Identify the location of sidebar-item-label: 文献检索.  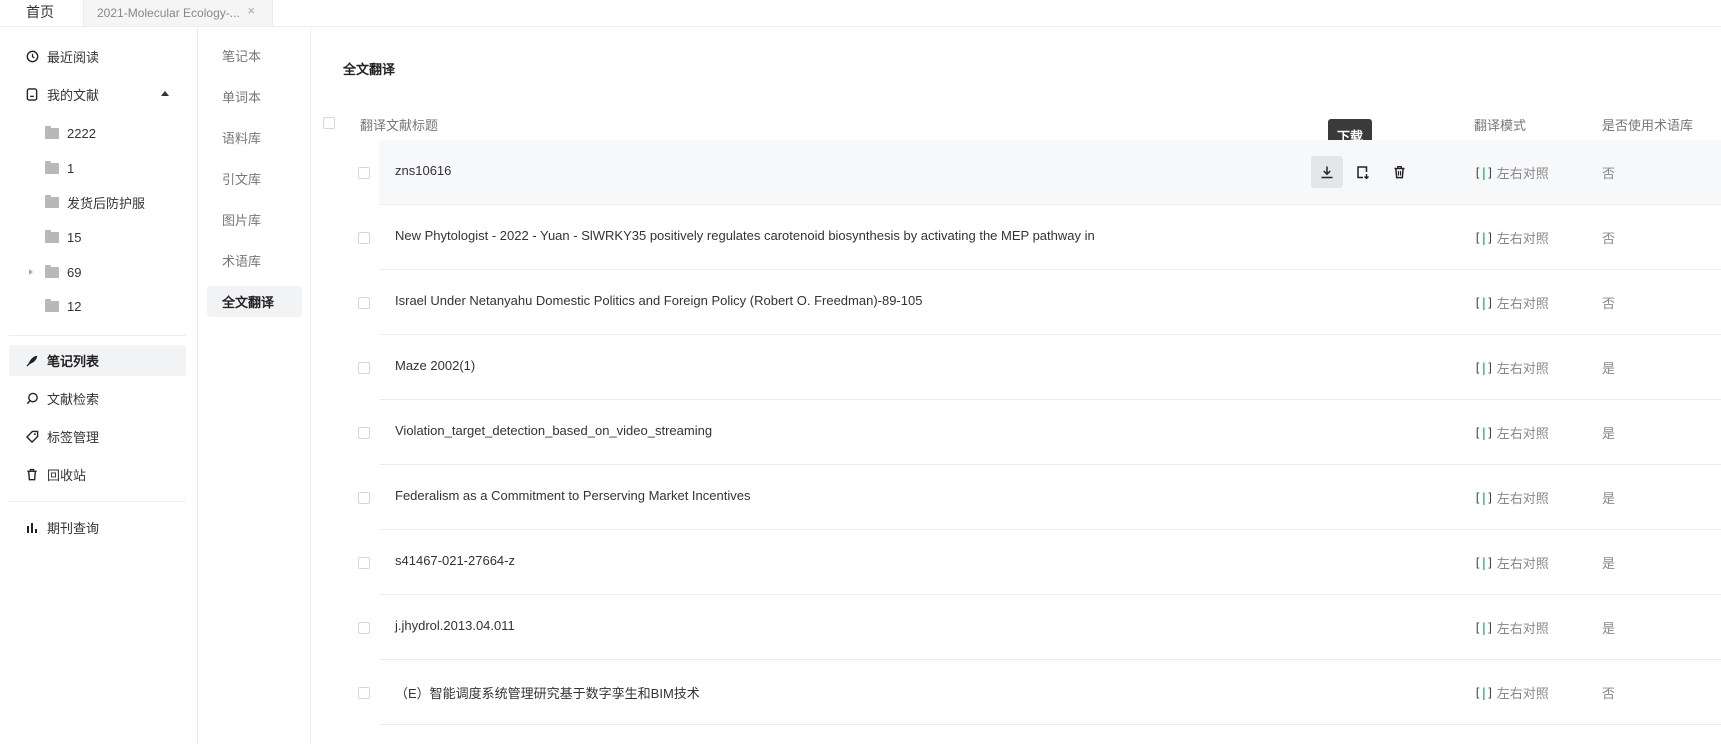
(73, 399).